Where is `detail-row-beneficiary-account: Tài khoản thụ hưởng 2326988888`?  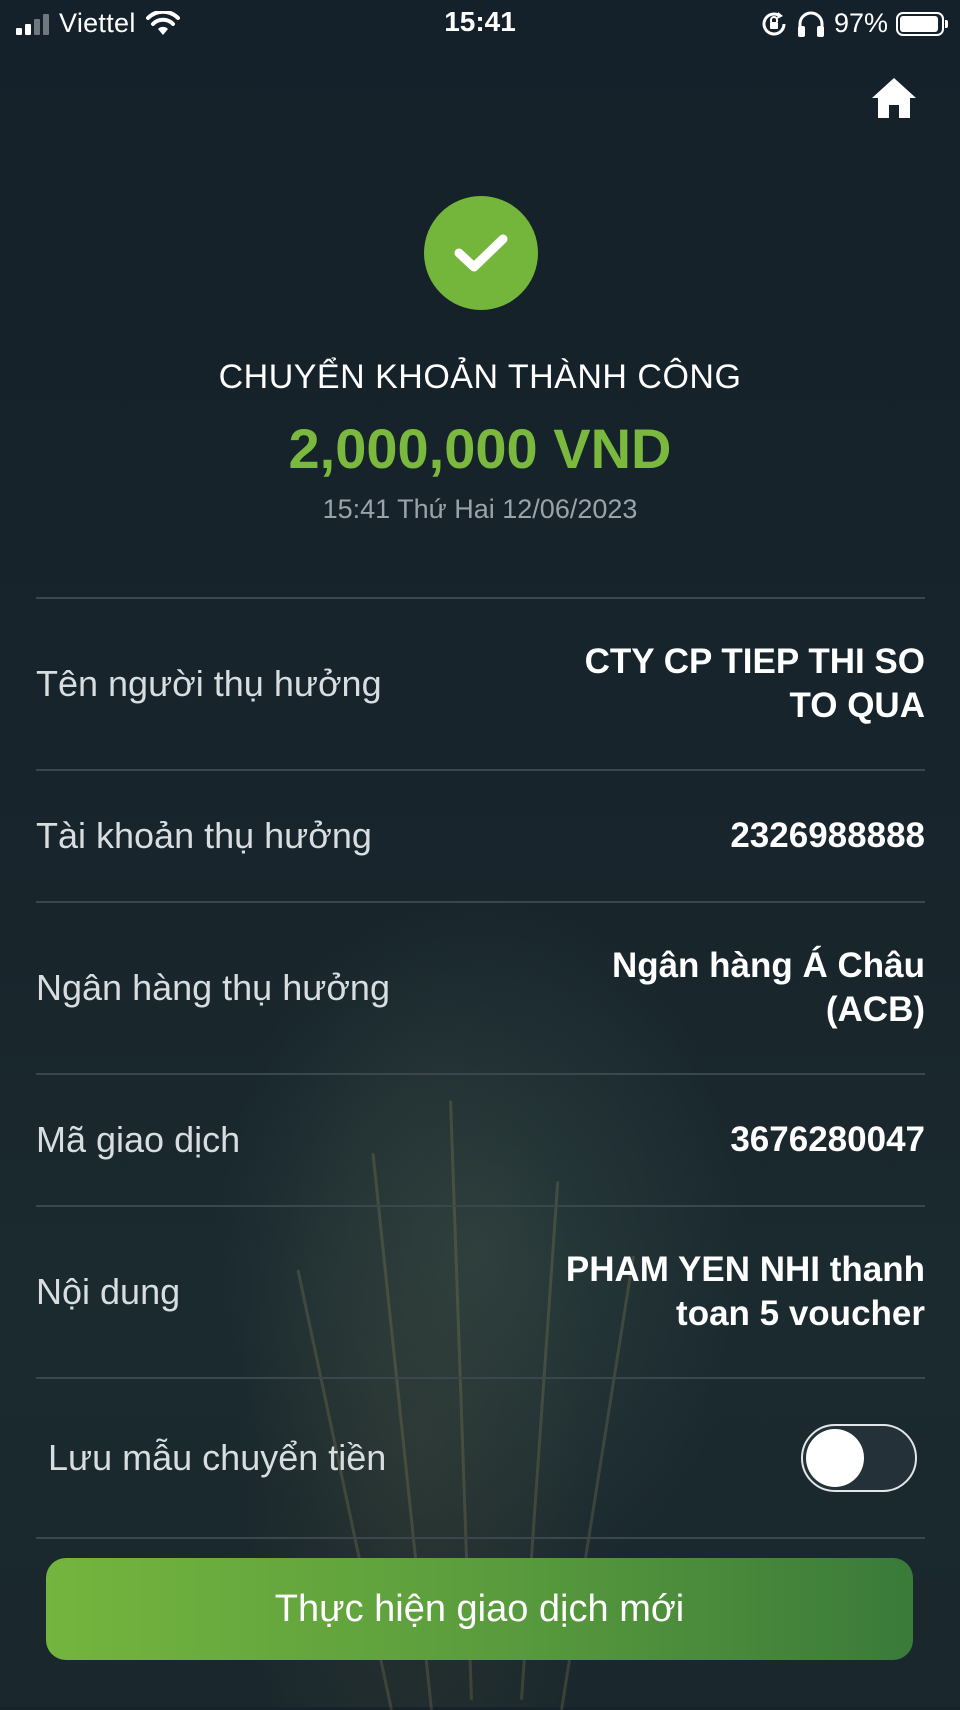 detail-row-beneficiary-account: Tài khoản thụ hưởng 2326988888 is located at coordinates (480, 836).